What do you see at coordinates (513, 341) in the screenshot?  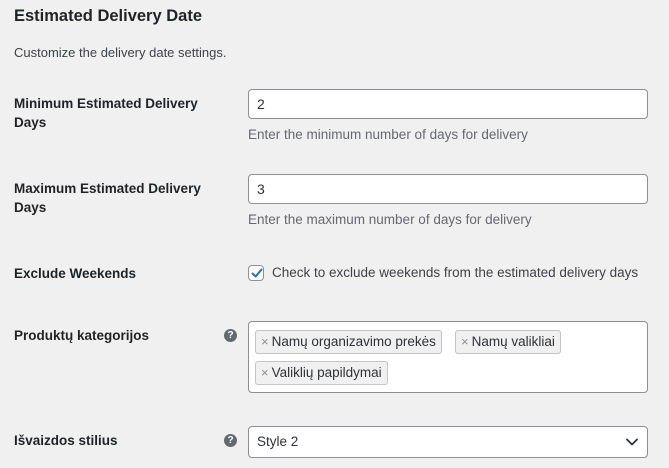 I see `chip-label: Namų valikliai` at bounding box center [513, 341].